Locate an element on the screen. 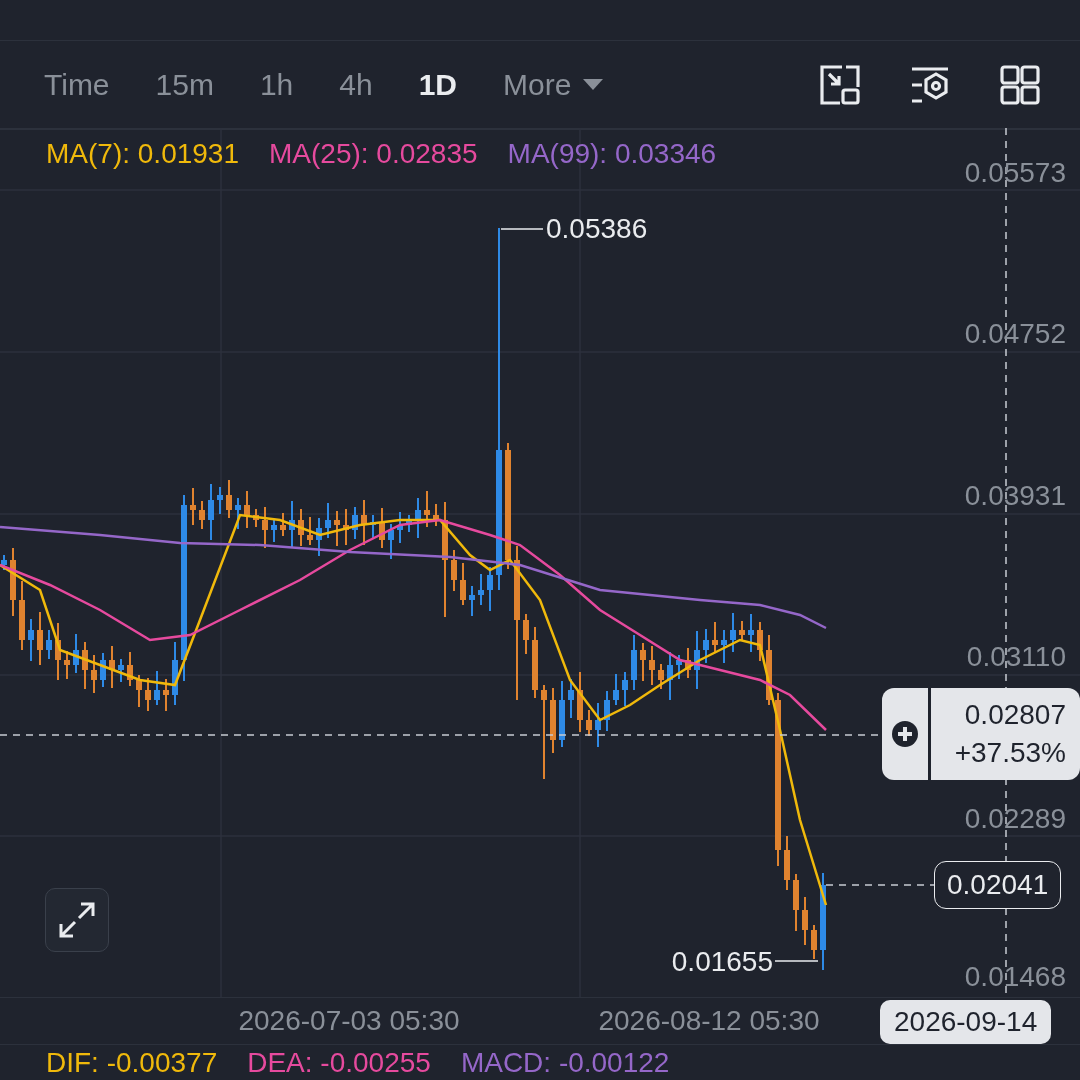  price-change-text: +37.53% is located at coordinates (1010, 753).